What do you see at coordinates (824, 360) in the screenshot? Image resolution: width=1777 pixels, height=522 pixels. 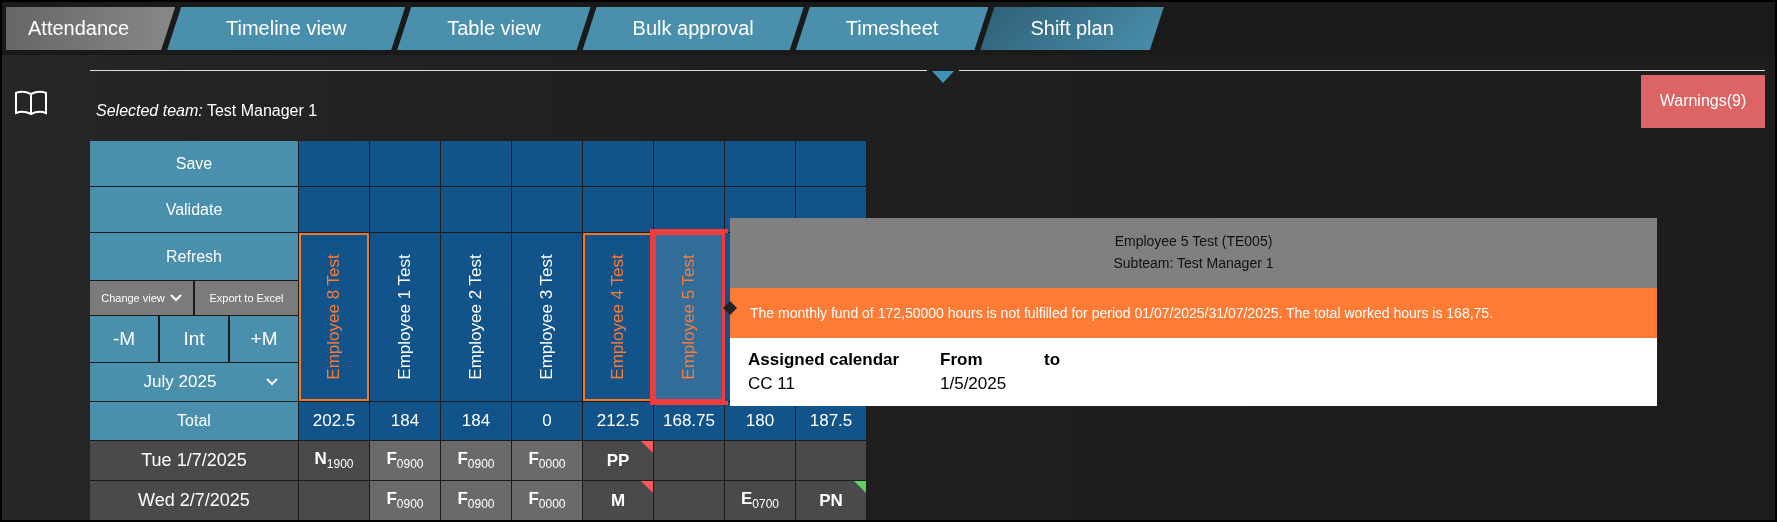 I see `column-header: Assigned calendar` at bounding box center [824, 360].